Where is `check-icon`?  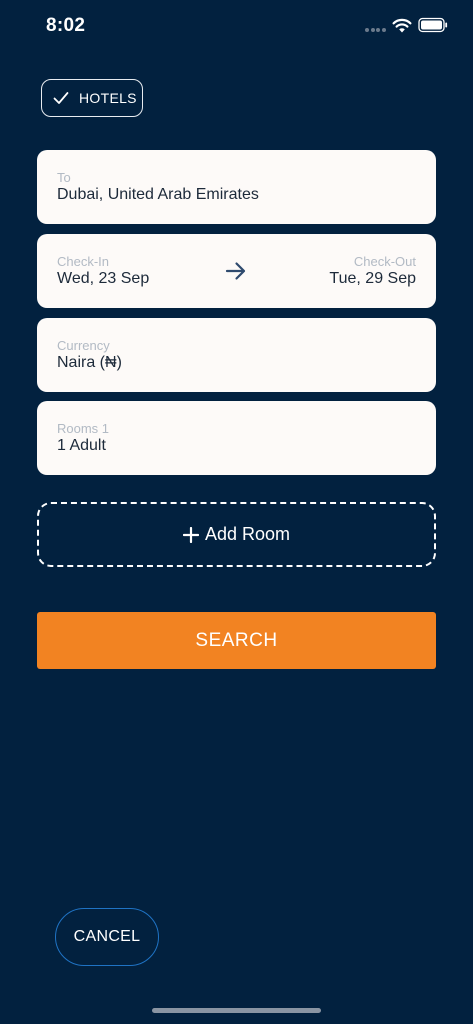
check-icon is located at coordinates (61, 98).